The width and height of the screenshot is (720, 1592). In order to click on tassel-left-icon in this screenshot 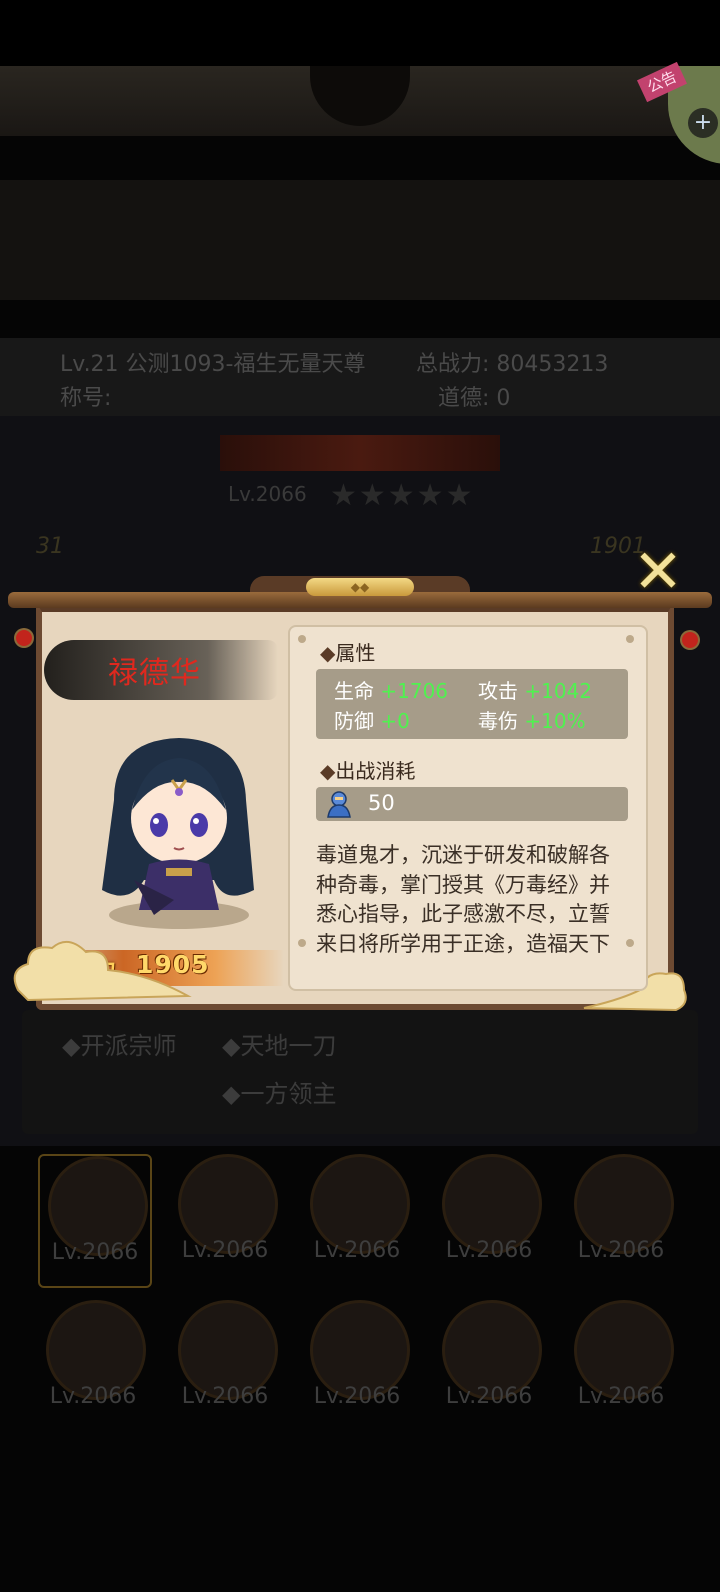, I will do `click(24, 638)`.